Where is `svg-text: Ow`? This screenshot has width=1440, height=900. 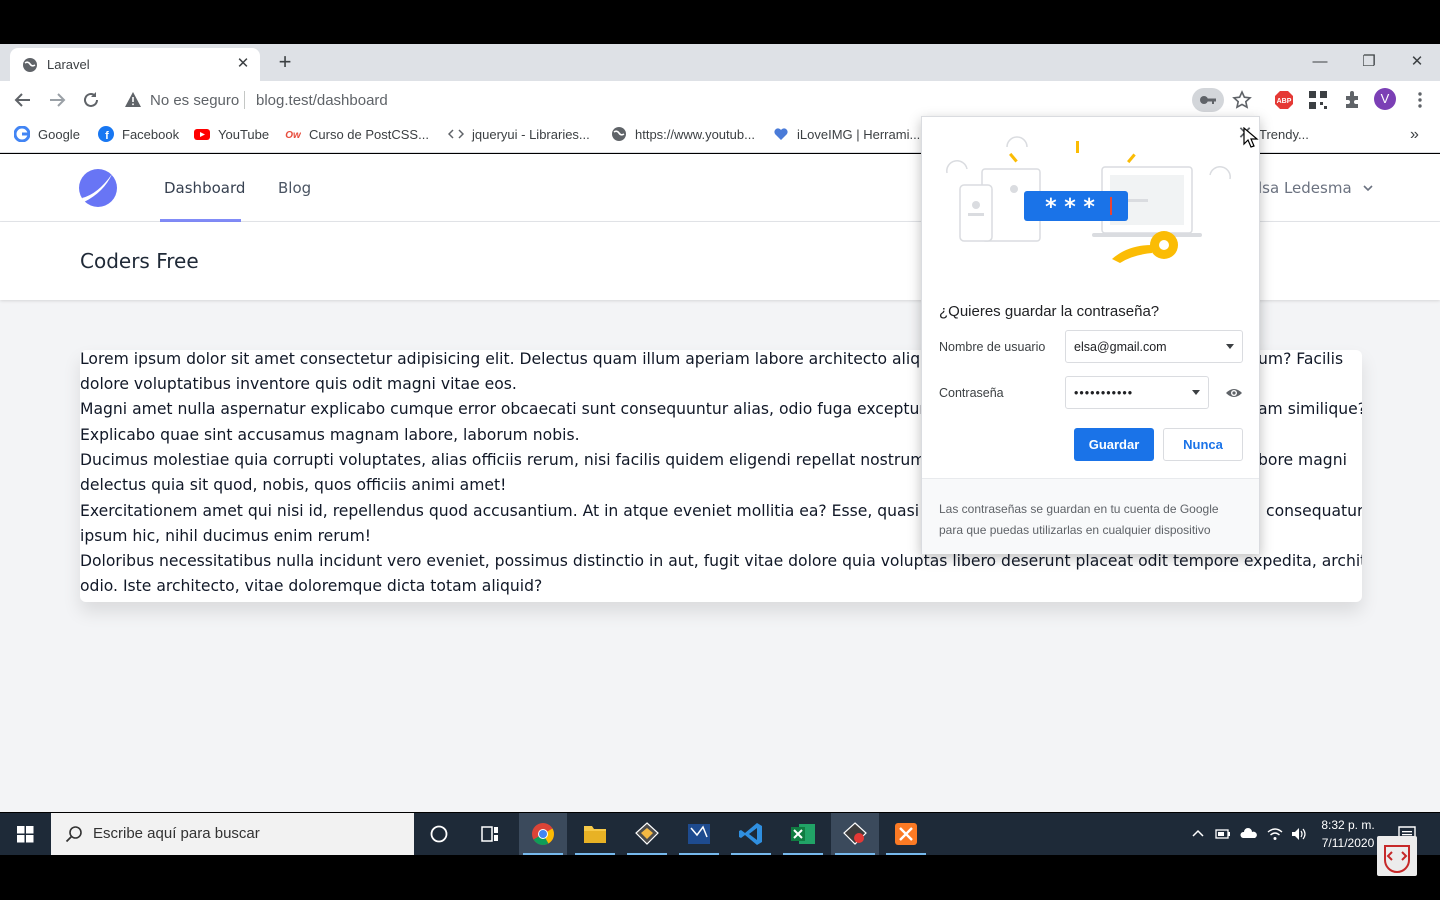
svg-text: Ow is located at coordinates (293, 135).